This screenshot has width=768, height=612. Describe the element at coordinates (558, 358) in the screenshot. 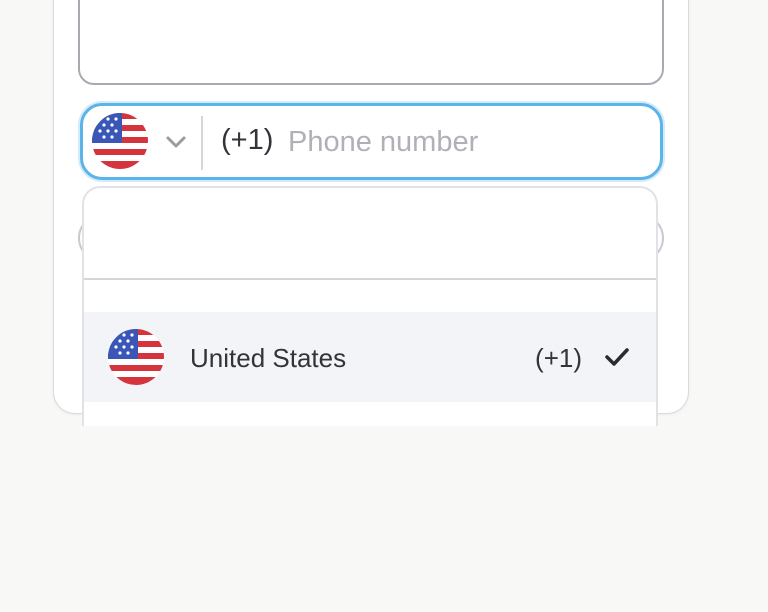

I see `country-option-code: (+1)` at that location.